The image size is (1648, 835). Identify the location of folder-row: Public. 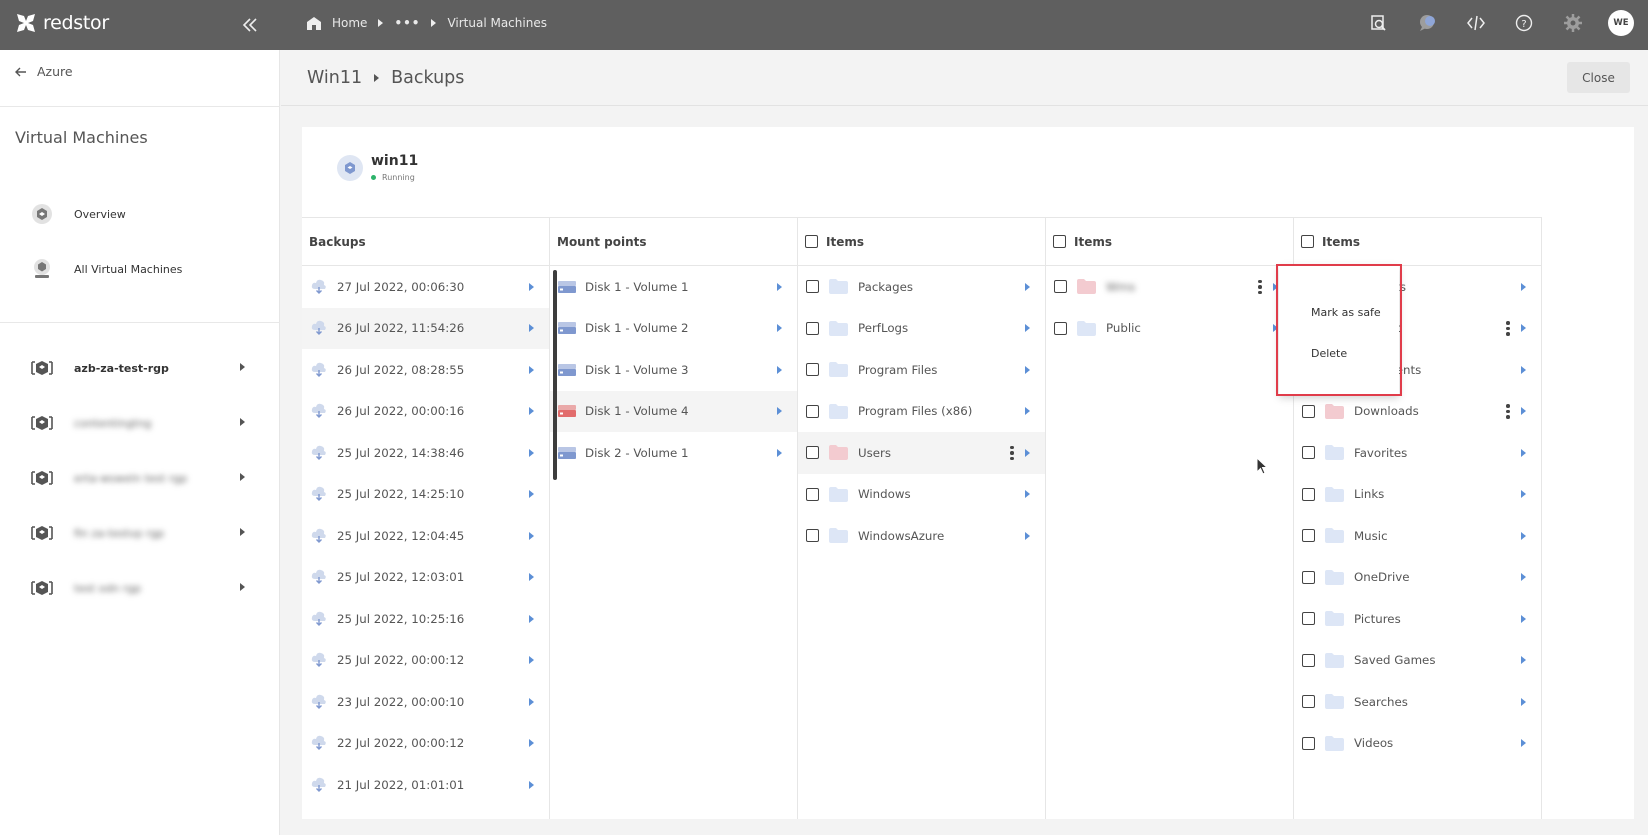
(1169, 329).